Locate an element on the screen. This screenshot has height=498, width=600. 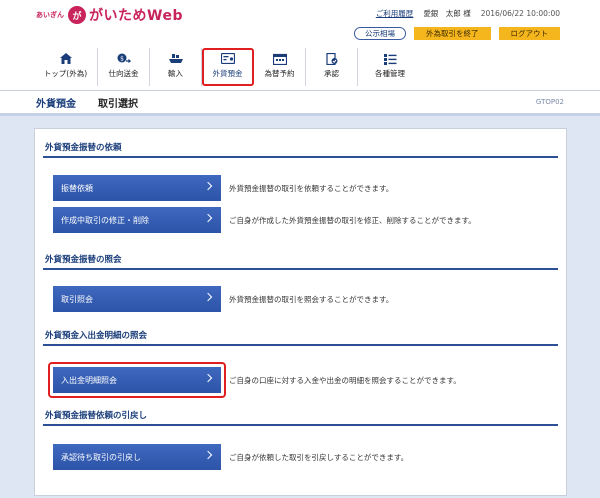
end-fx-button: 外為取引を終了 is located at coordinates (452, 33).